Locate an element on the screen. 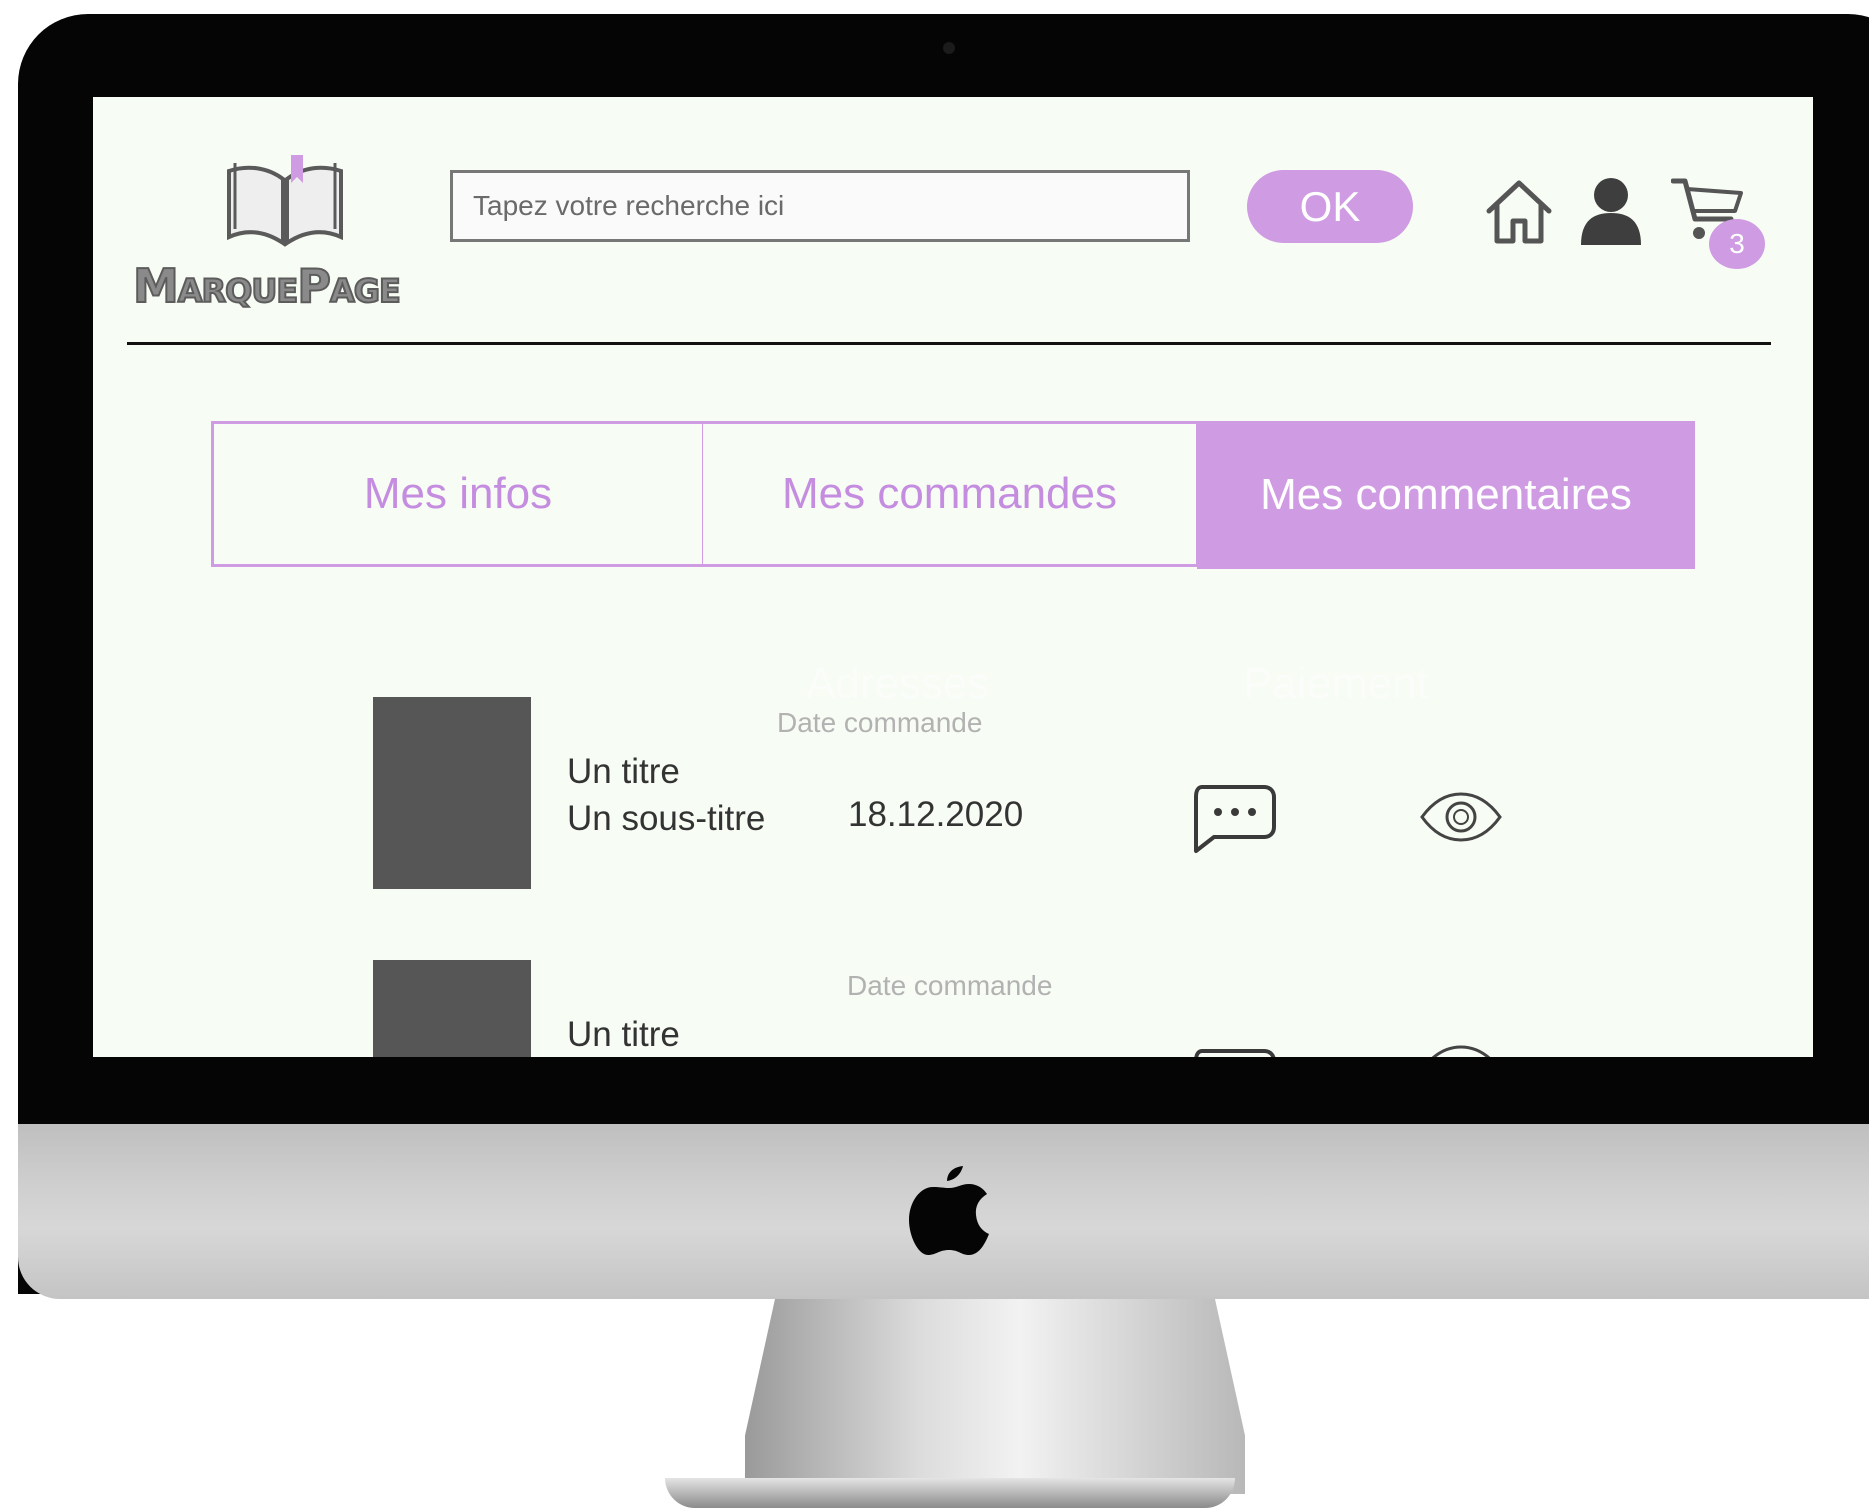  camera is located at coordinates (949, 48).